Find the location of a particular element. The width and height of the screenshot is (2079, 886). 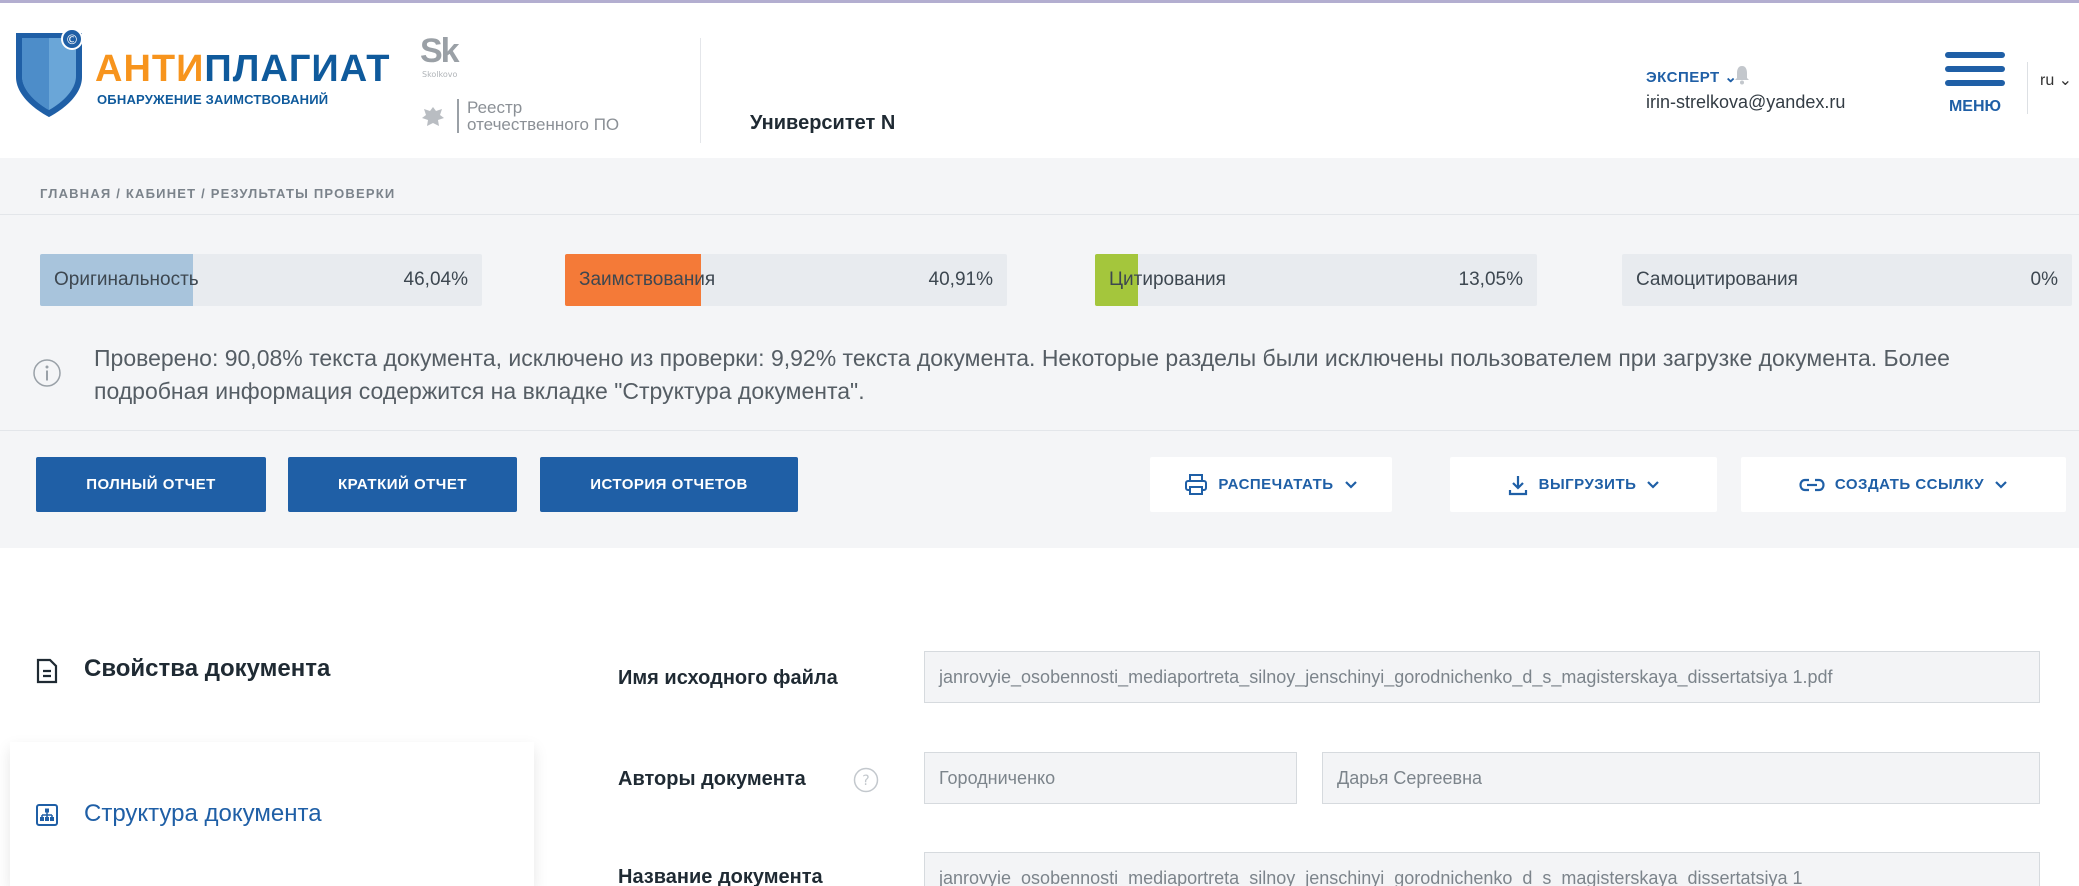

stat-originality: Оригинальность 46,04% is located at coordinates (261, 280).